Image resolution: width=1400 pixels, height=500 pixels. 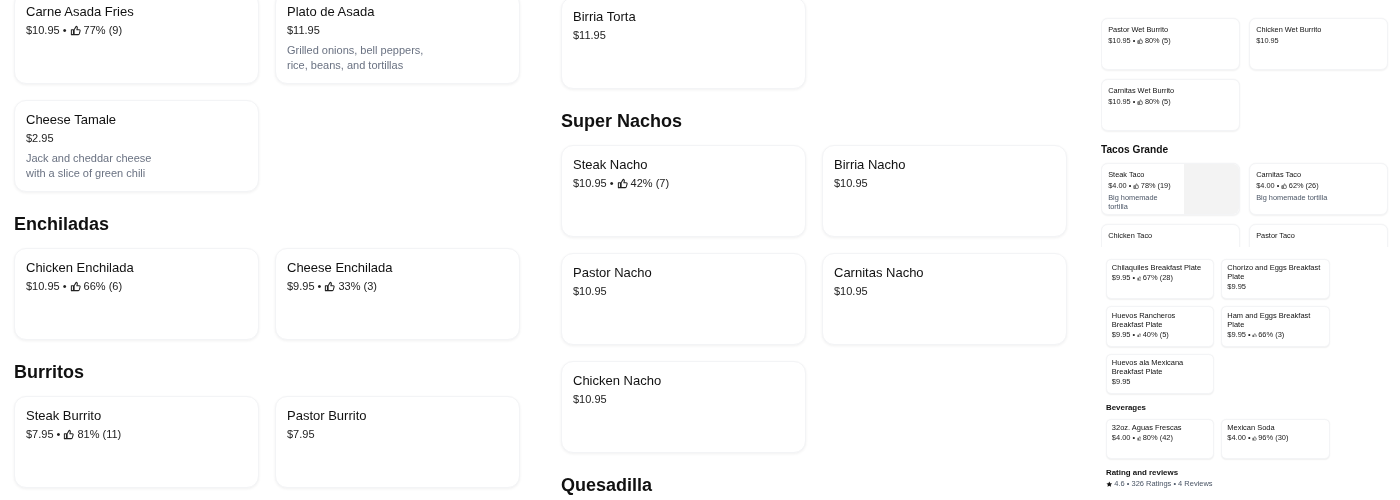 I want to click on section-heading: Super Nachos, so click(x=622, y=121).